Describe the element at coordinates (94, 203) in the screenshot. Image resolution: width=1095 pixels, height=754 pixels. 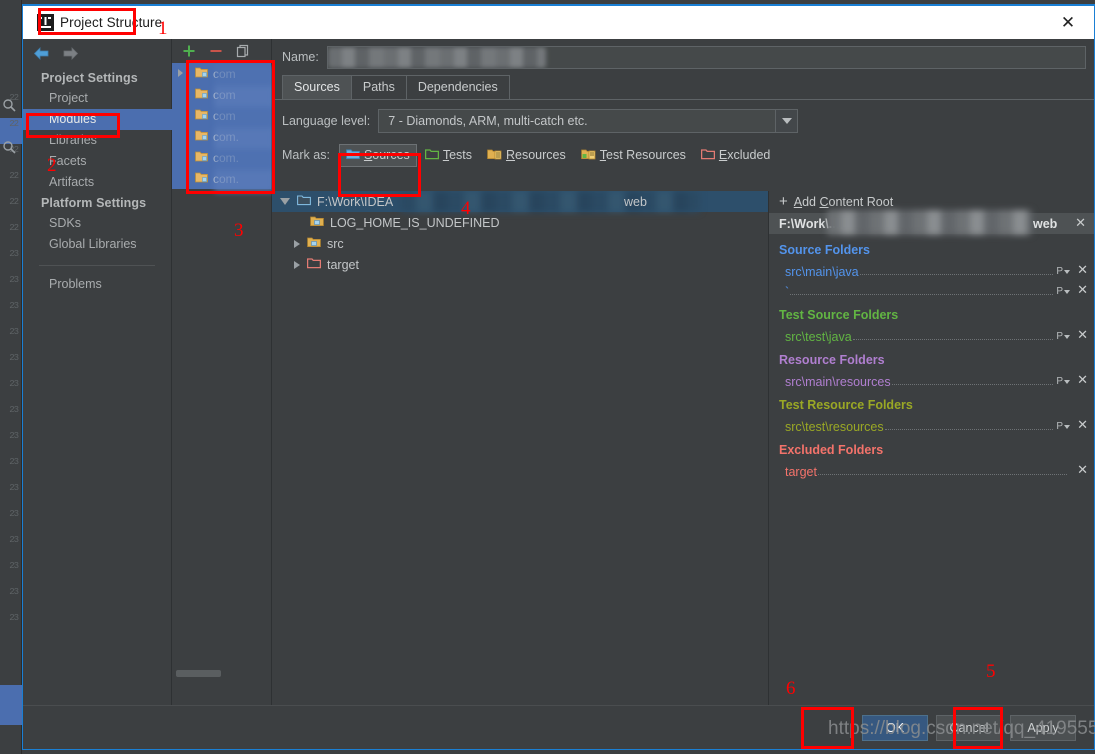
I see `sidebar-group-platform-settings: Platform Settings` at that location.